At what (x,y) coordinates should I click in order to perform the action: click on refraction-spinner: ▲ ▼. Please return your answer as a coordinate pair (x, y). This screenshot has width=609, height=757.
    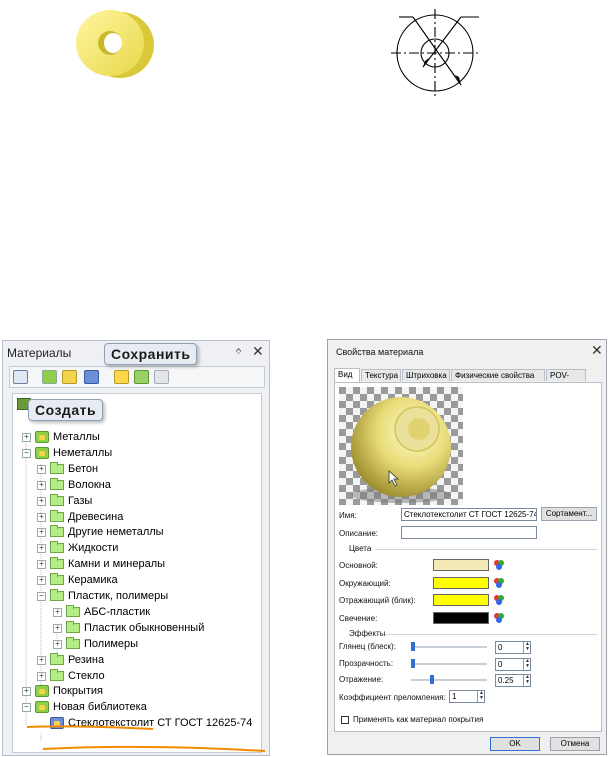
    Looking at the image, I should click on (481, 696).